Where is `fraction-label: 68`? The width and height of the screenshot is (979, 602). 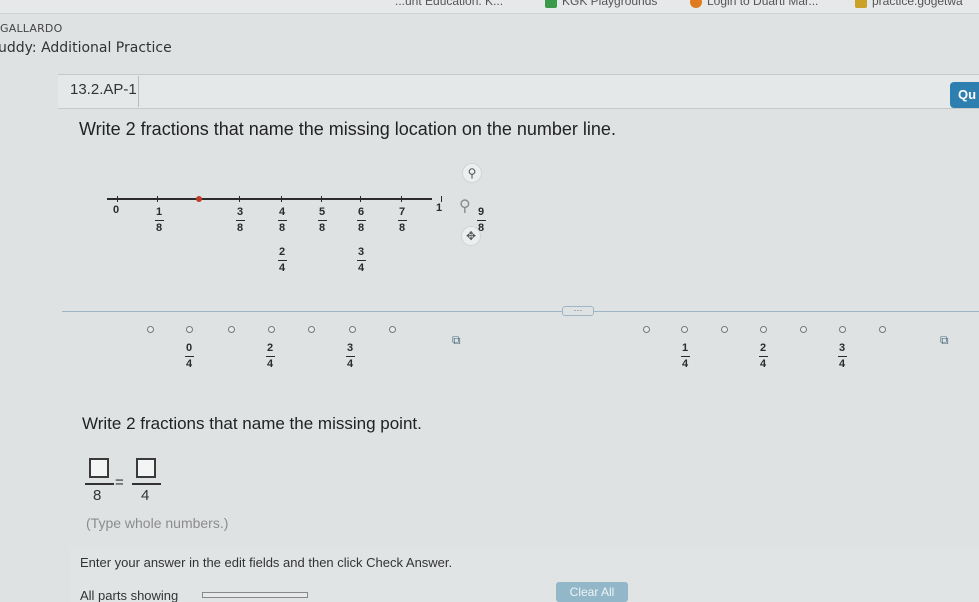 fraction-label: 68 is located at coordinates (361, 220).